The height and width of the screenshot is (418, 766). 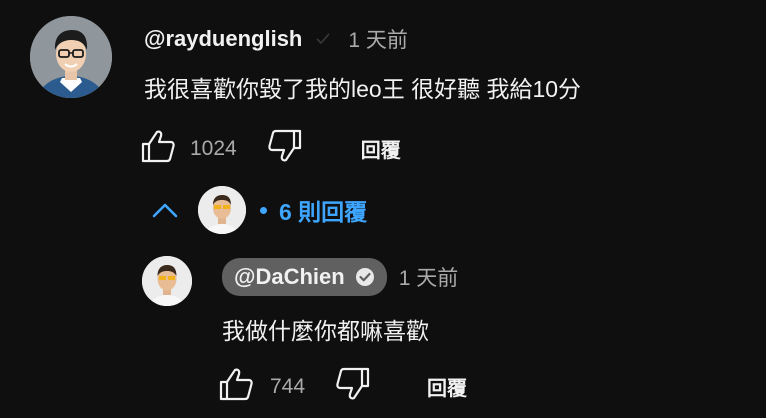 I want to click on reply-timestamp: 1 天前, so click(x=429, y=277).